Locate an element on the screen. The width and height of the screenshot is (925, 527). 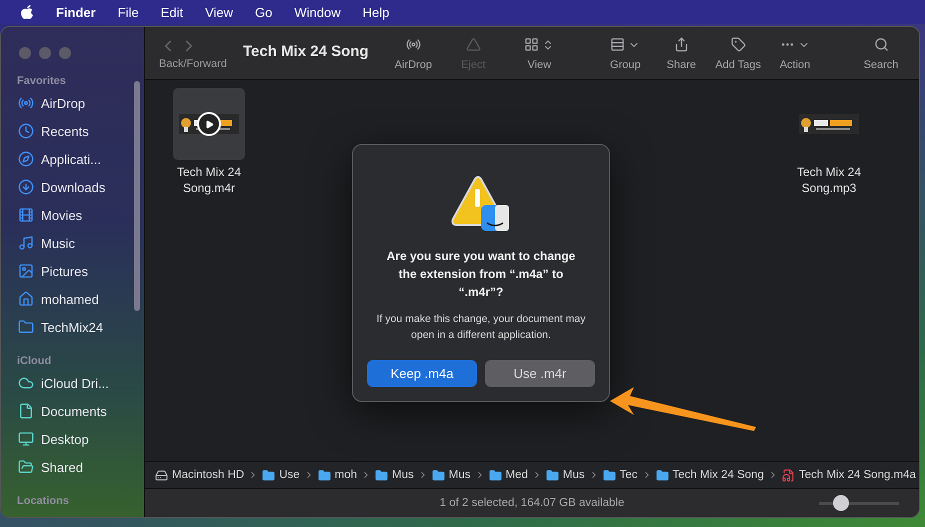
share-icon is located at coordinates (681, 44).